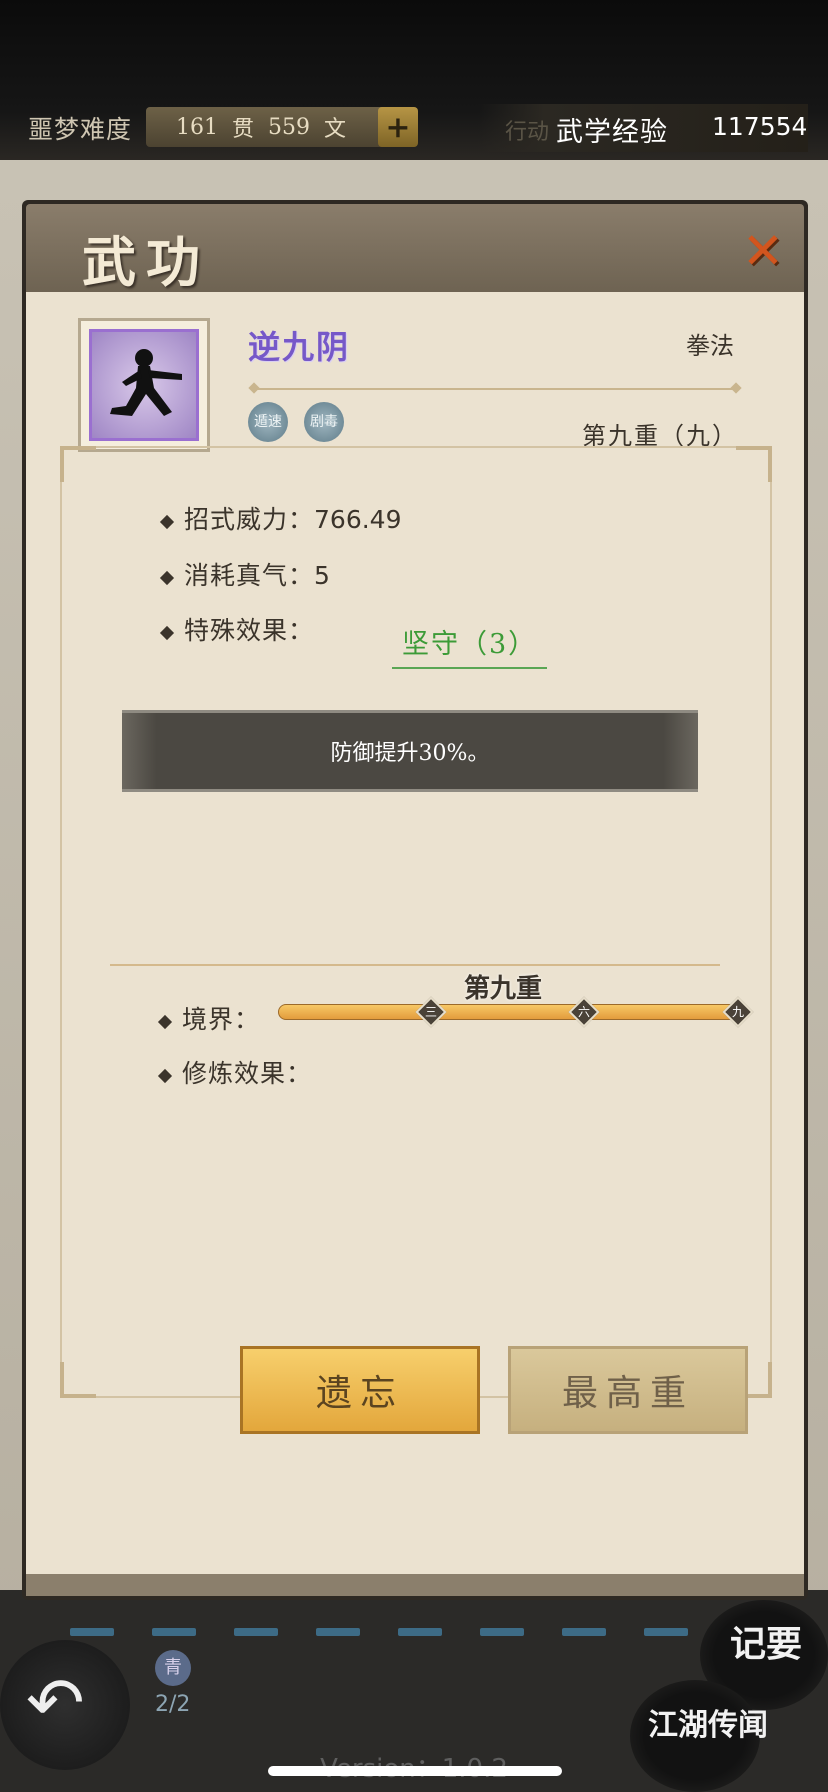 The image size is (828, 1792). Describe the element at coordinates (415, 965) in the screenshot. I see `section-divider` at that location.